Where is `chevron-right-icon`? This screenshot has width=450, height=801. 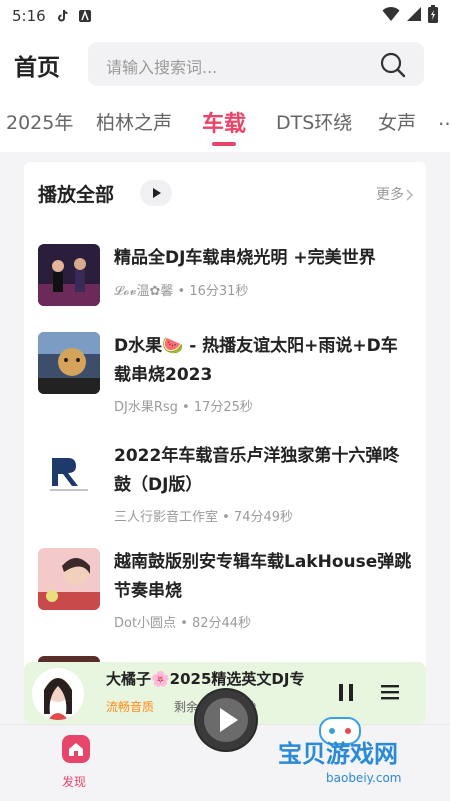 chevron-right-icon is located at coordinates (410, 193).